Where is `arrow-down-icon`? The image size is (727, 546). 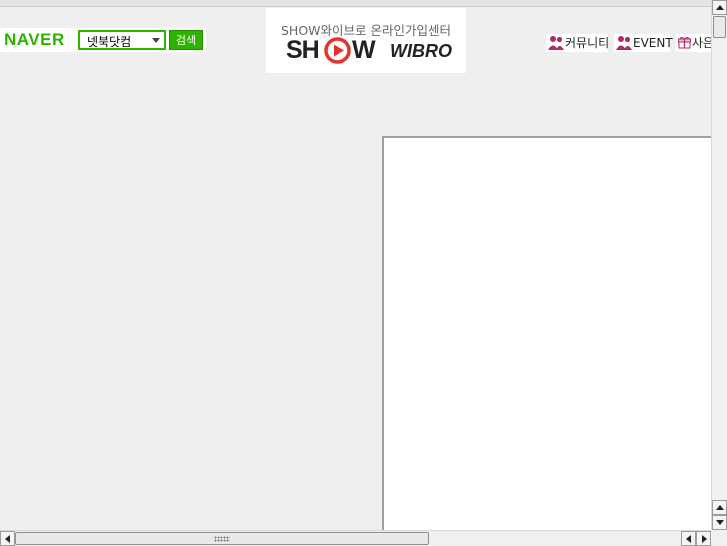
arrow-down-icon is located at coordinates (720, 522).